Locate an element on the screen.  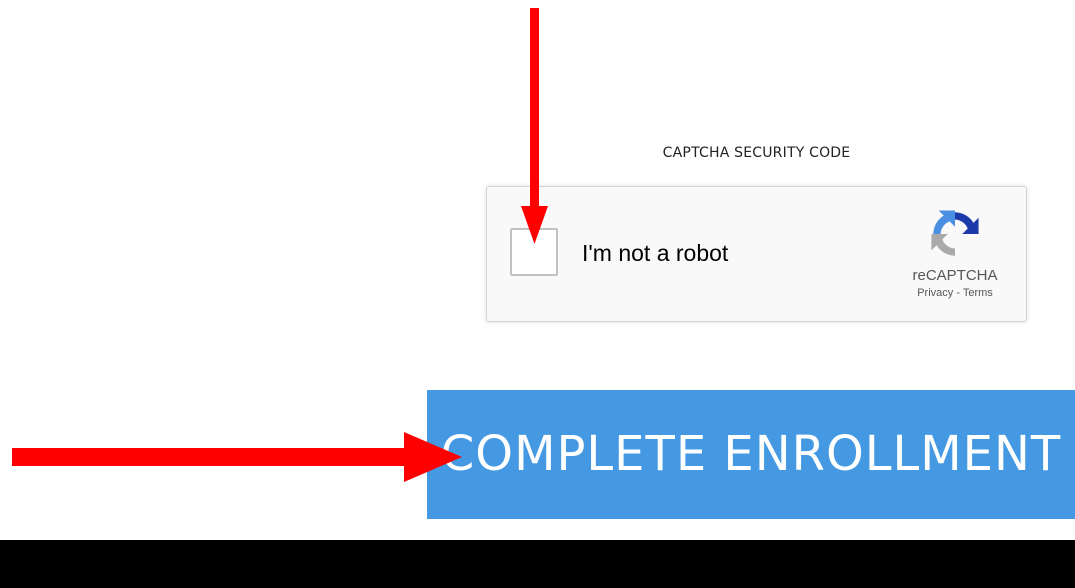
recaptcha-checkbox is located at coordinates (534, 252).